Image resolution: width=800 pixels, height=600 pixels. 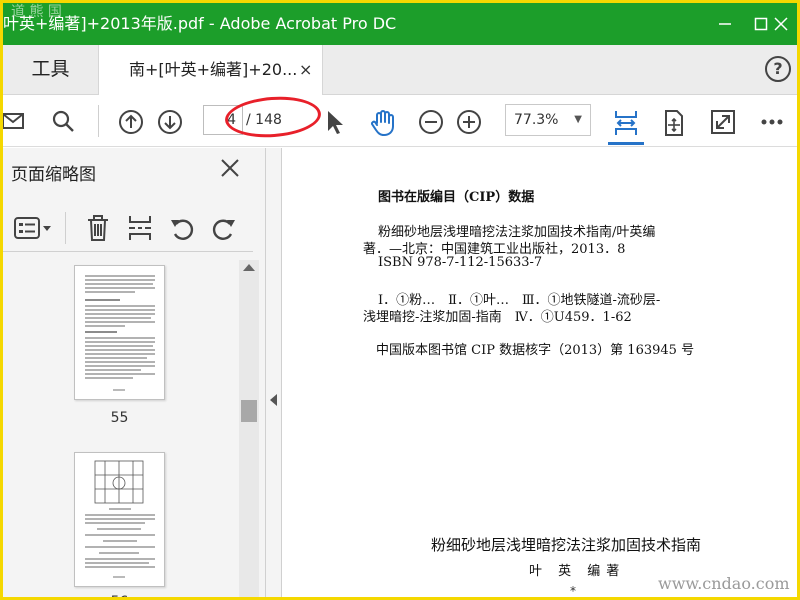 I want to click on page-down-icon, so click(x=170, y=122).